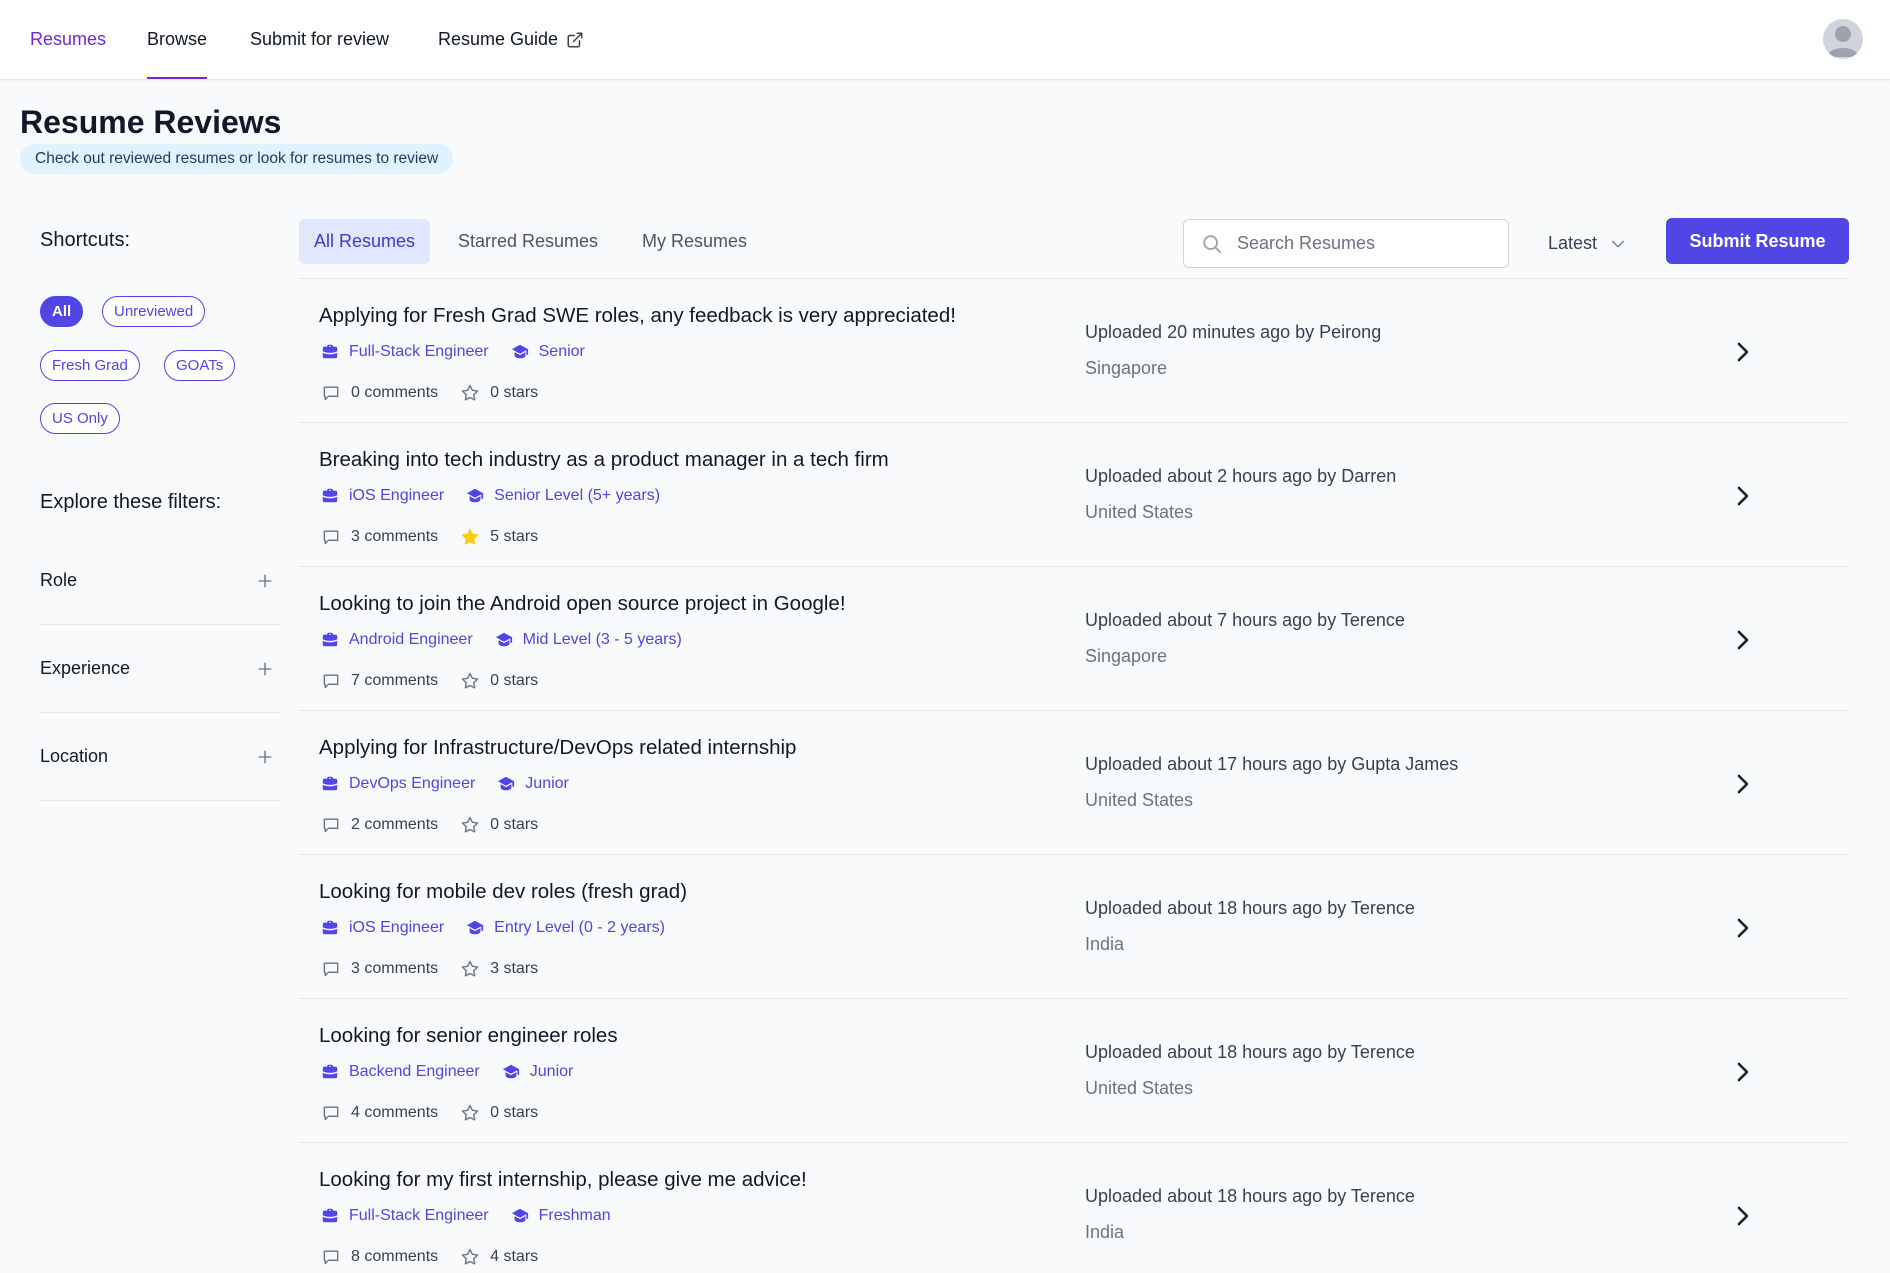 Image resolution: width=1890 pixels, height=1273 pixels. Describe the element at coordinates (62, 311) in the screenshot. I see `shortcut-all: All` at that location.